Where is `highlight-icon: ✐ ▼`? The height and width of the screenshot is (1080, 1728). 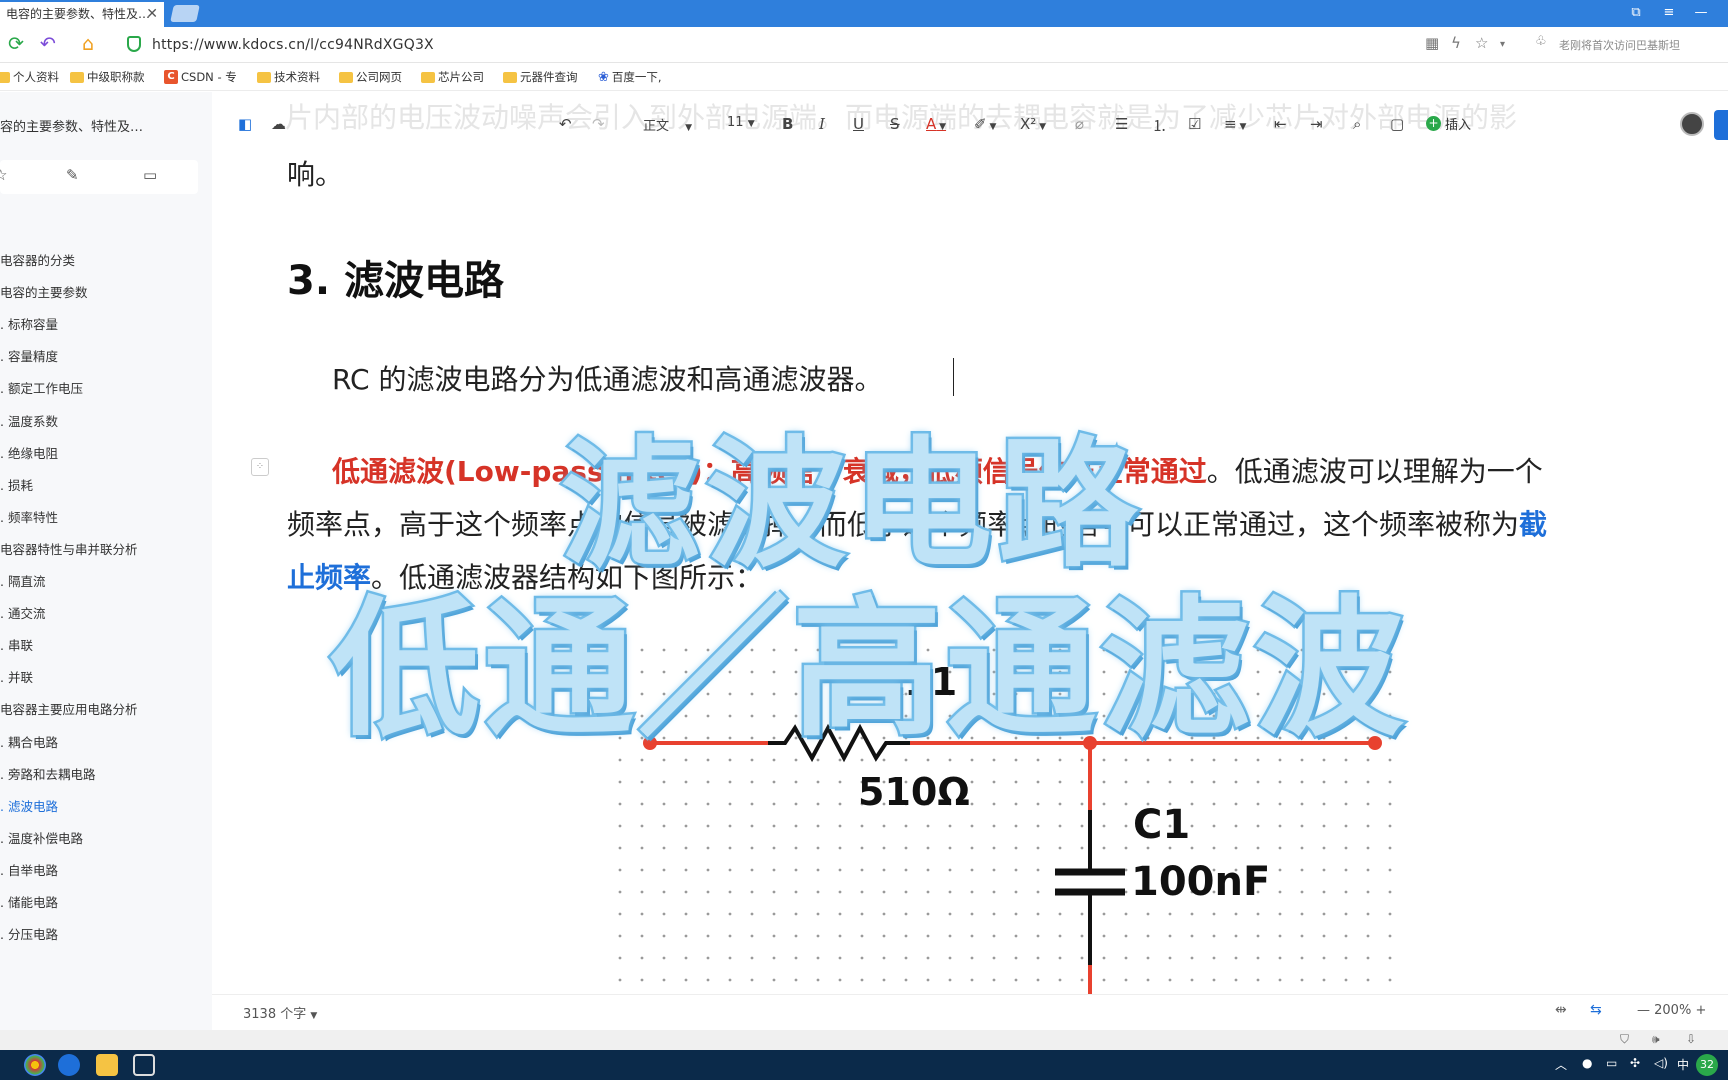
highlight-icon: ✐ ▼ is located at coordinates (985, 124).